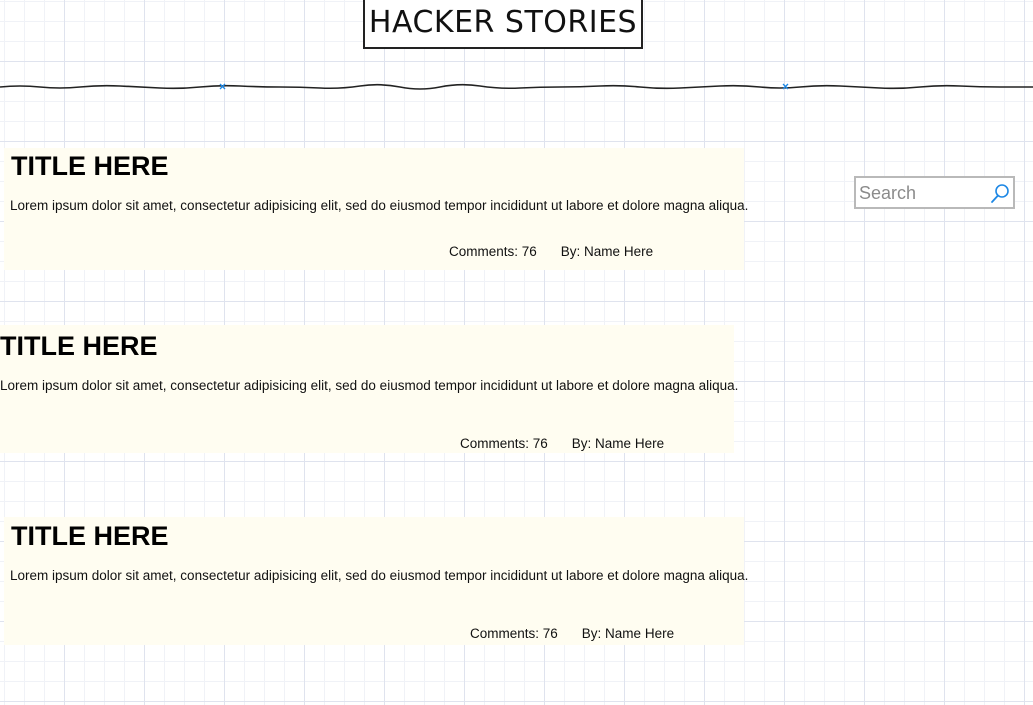  What do you see at coordinates (516, 86) in the screenshot?
I see `header-divider` at bounding box center [516, 86].